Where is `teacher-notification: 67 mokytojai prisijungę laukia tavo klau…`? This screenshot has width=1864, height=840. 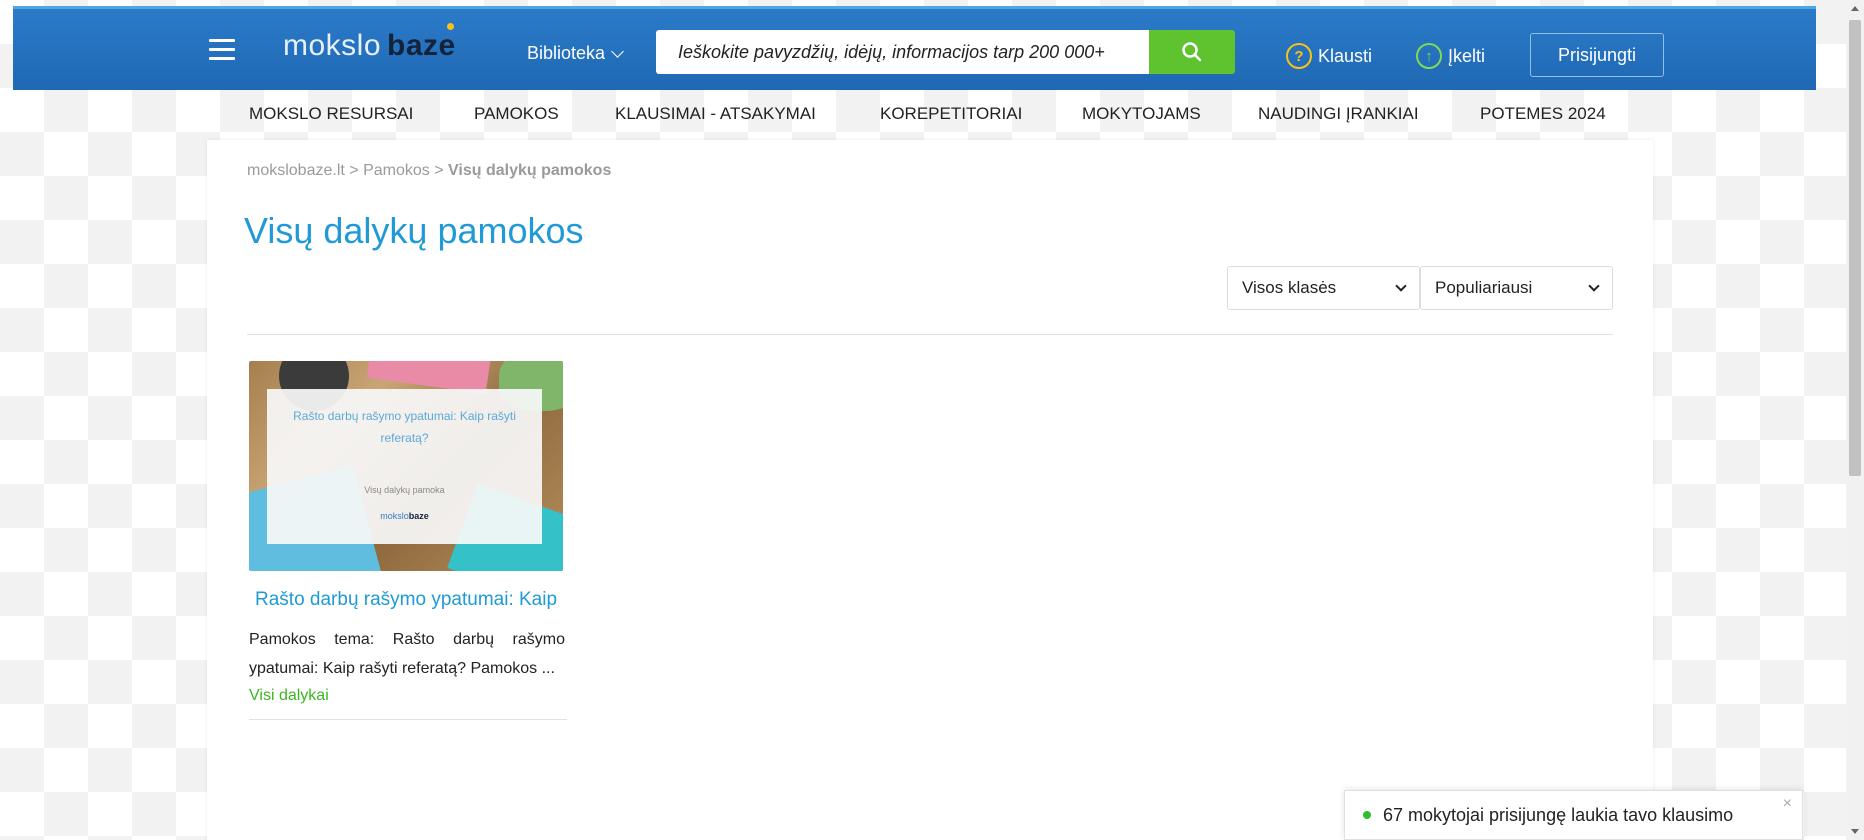 teacher-notification: 67 mokytojai prisijungę laukia tavo klau… is located at coordinates (1573, 815).